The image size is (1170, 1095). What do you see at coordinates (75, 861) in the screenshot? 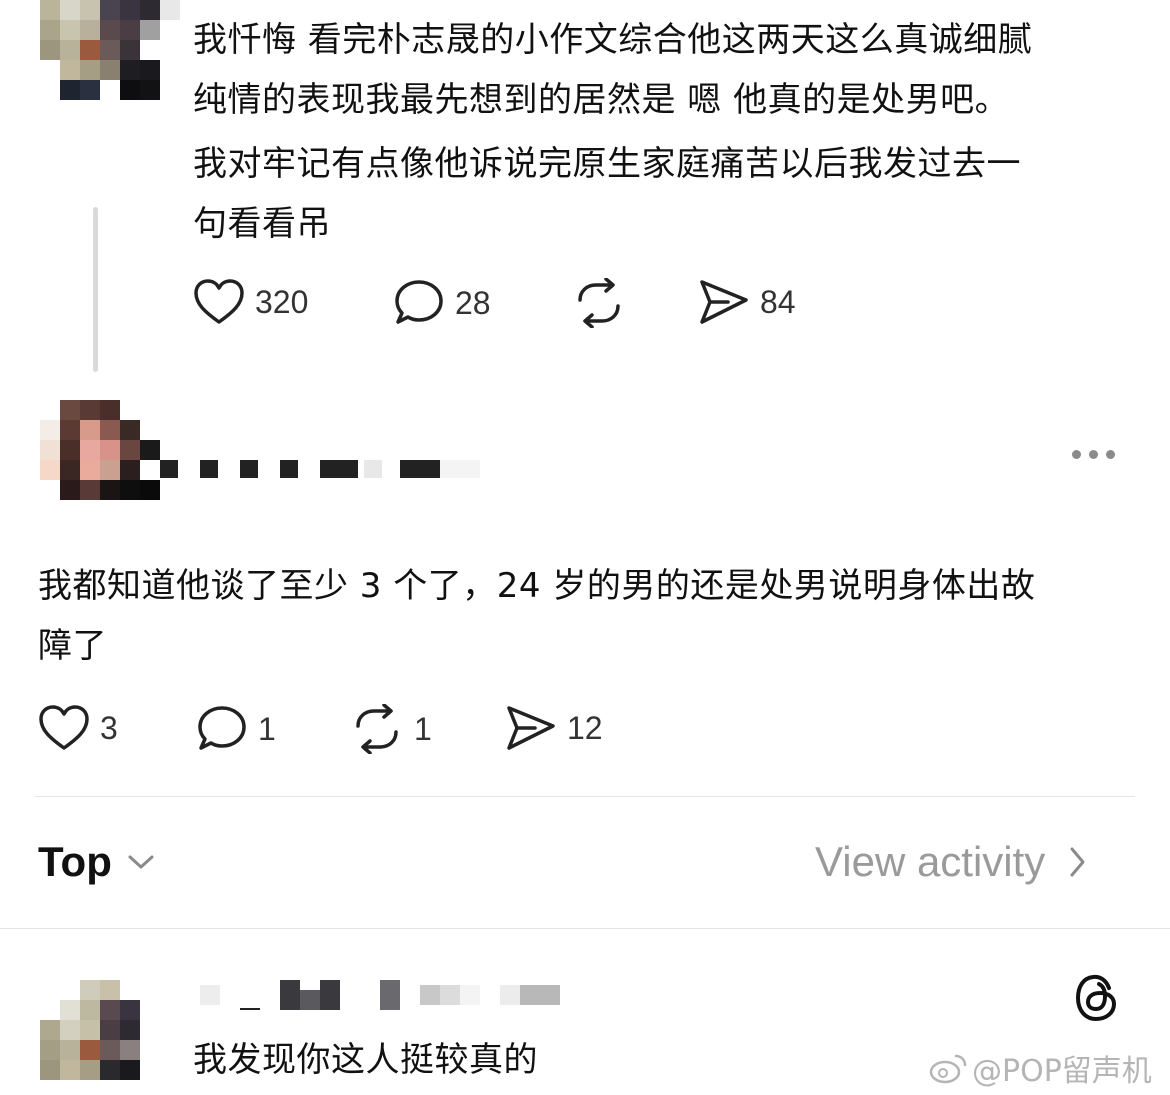
I see `sort-label: Top` at bounding box center [75, 861].